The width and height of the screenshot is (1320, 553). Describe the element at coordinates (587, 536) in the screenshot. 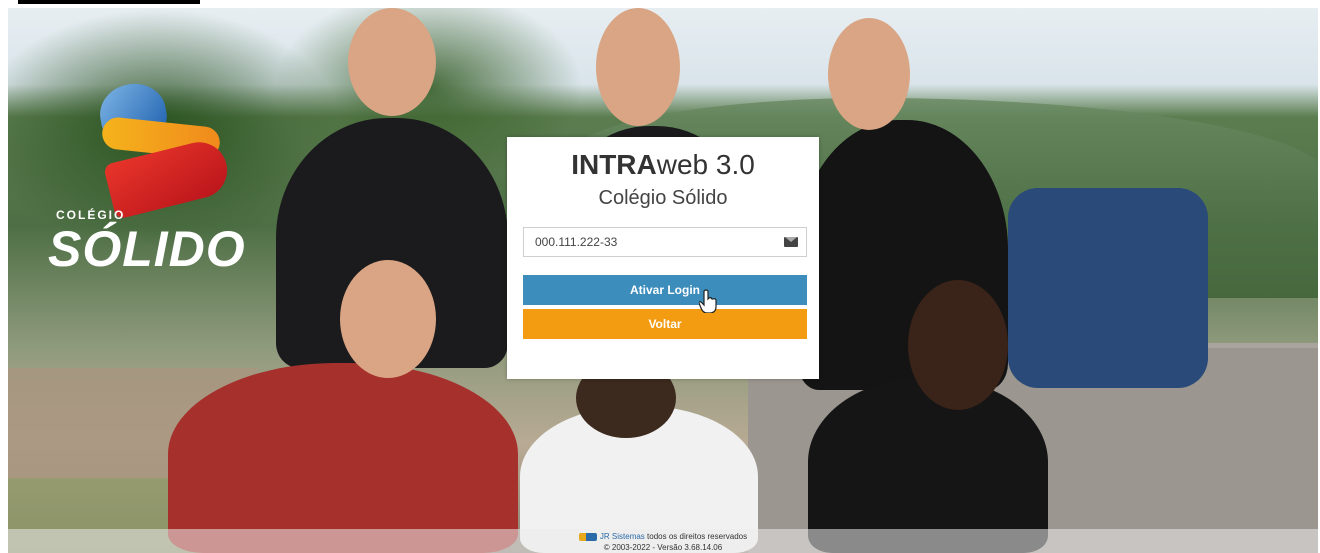

I see `jr-sistemas-icon` at that location.